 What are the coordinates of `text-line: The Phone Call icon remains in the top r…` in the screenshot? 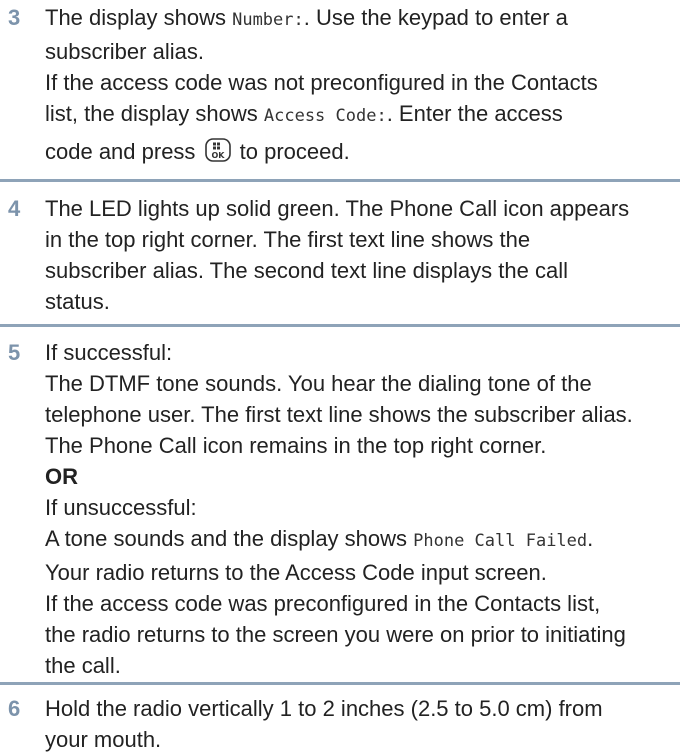 It's located at (296, 445).